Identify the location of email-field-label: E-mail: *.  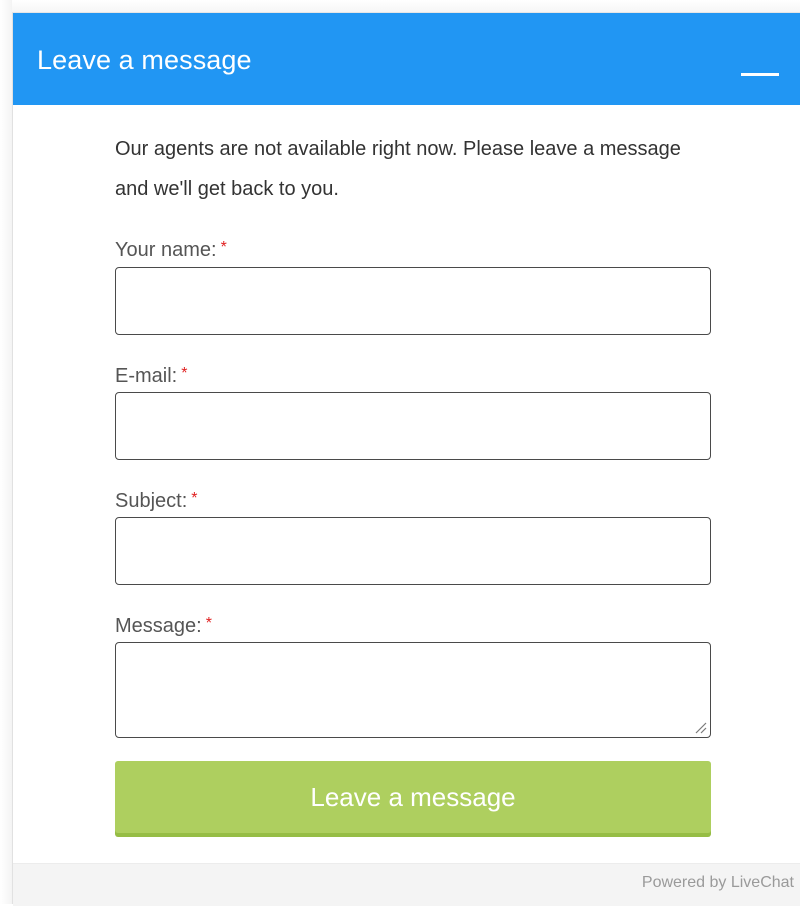
(151, 376).